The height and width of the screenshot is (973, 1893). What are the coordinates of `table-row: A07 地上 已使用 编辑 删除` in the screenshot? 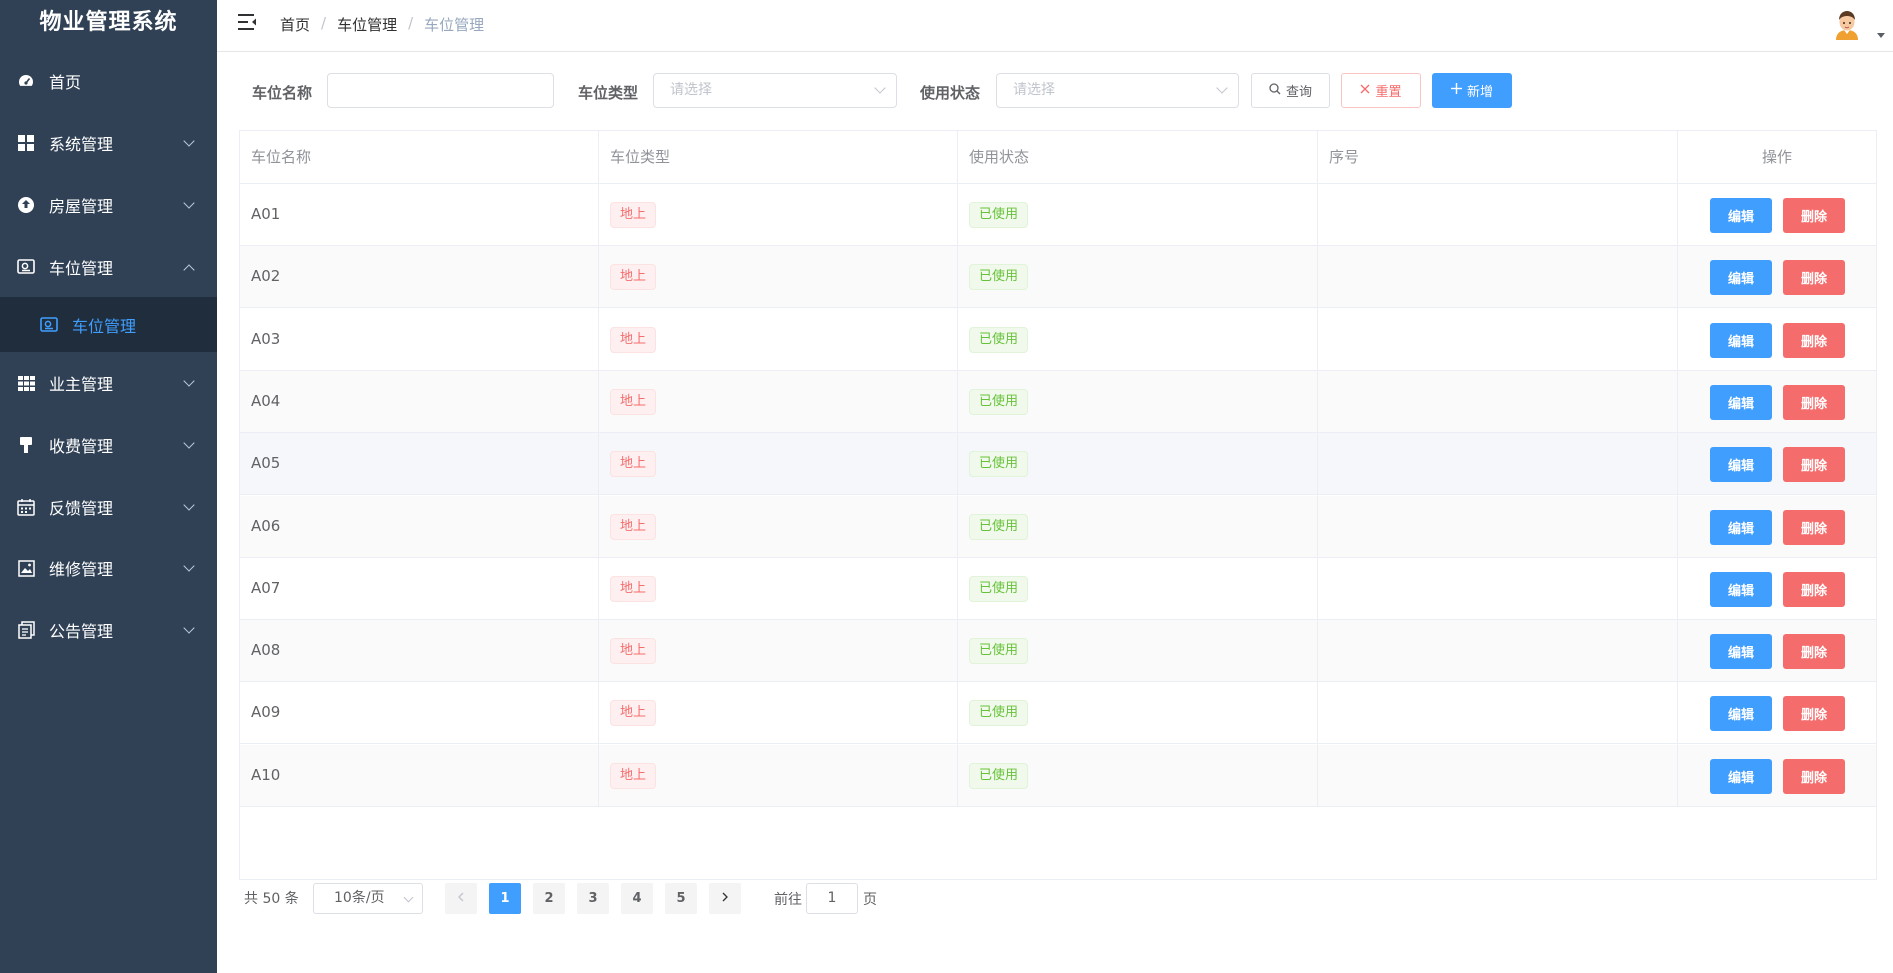 It's located at (1058, 589).